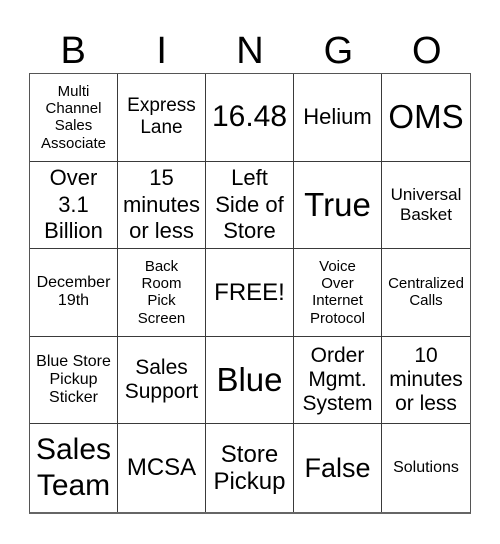 Image resolution: width=500 pixels, height=544 pixels. Describe the element at coordinates (338, 468) in the screenshot. I see `bingo-cell-g5: False` at that location.